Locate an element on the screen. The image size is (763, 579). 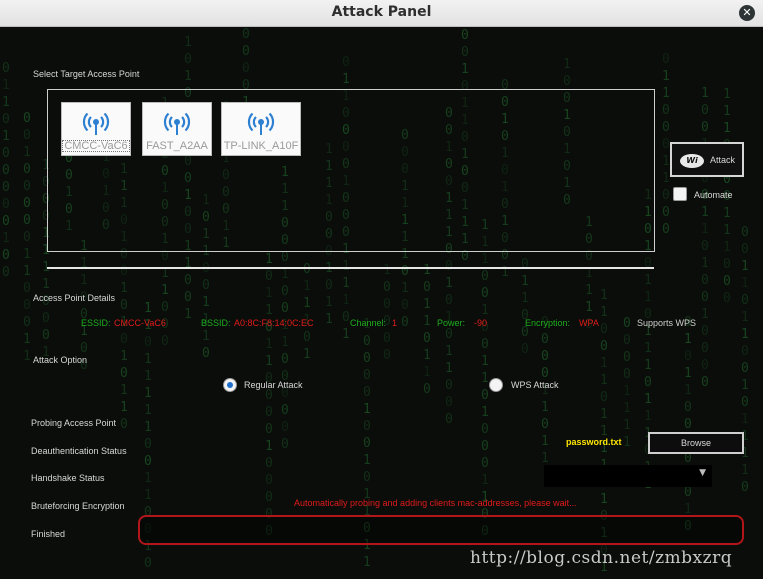
regular-attack-label: Regular Attack is located at coordinates (273, 385).